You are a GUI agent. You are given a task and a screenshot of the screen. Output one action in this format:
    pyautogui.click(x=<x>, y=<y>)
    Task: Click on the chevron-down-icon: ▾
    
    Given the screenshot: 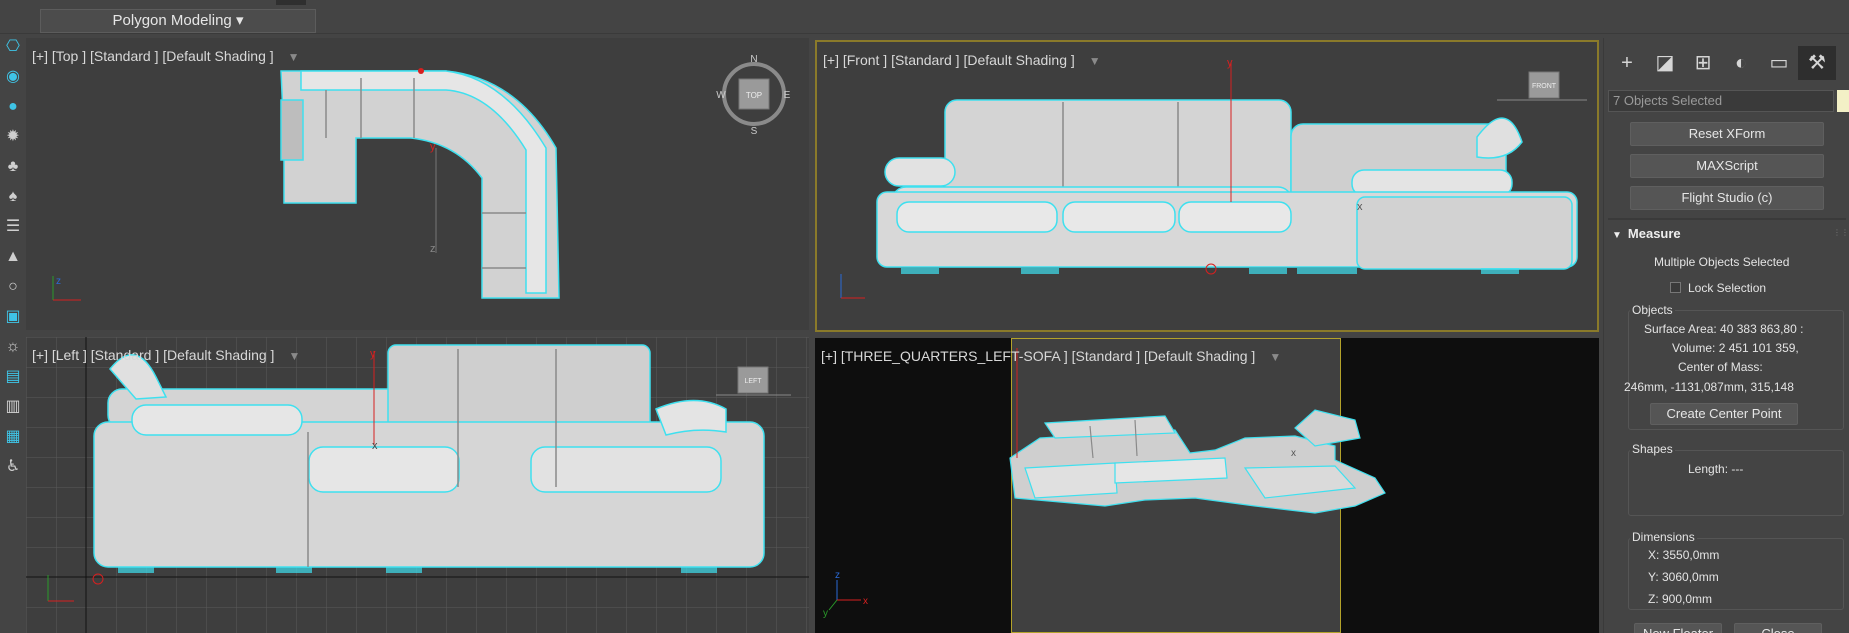 What is the action you would take?
    pyautogui.click(x=239, y=20)
    